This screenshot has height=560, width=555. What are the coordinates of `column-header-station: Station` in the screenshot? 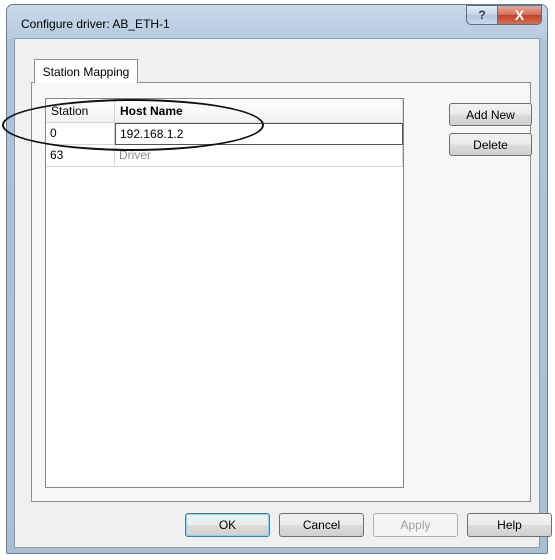 It's located at (80, 111).